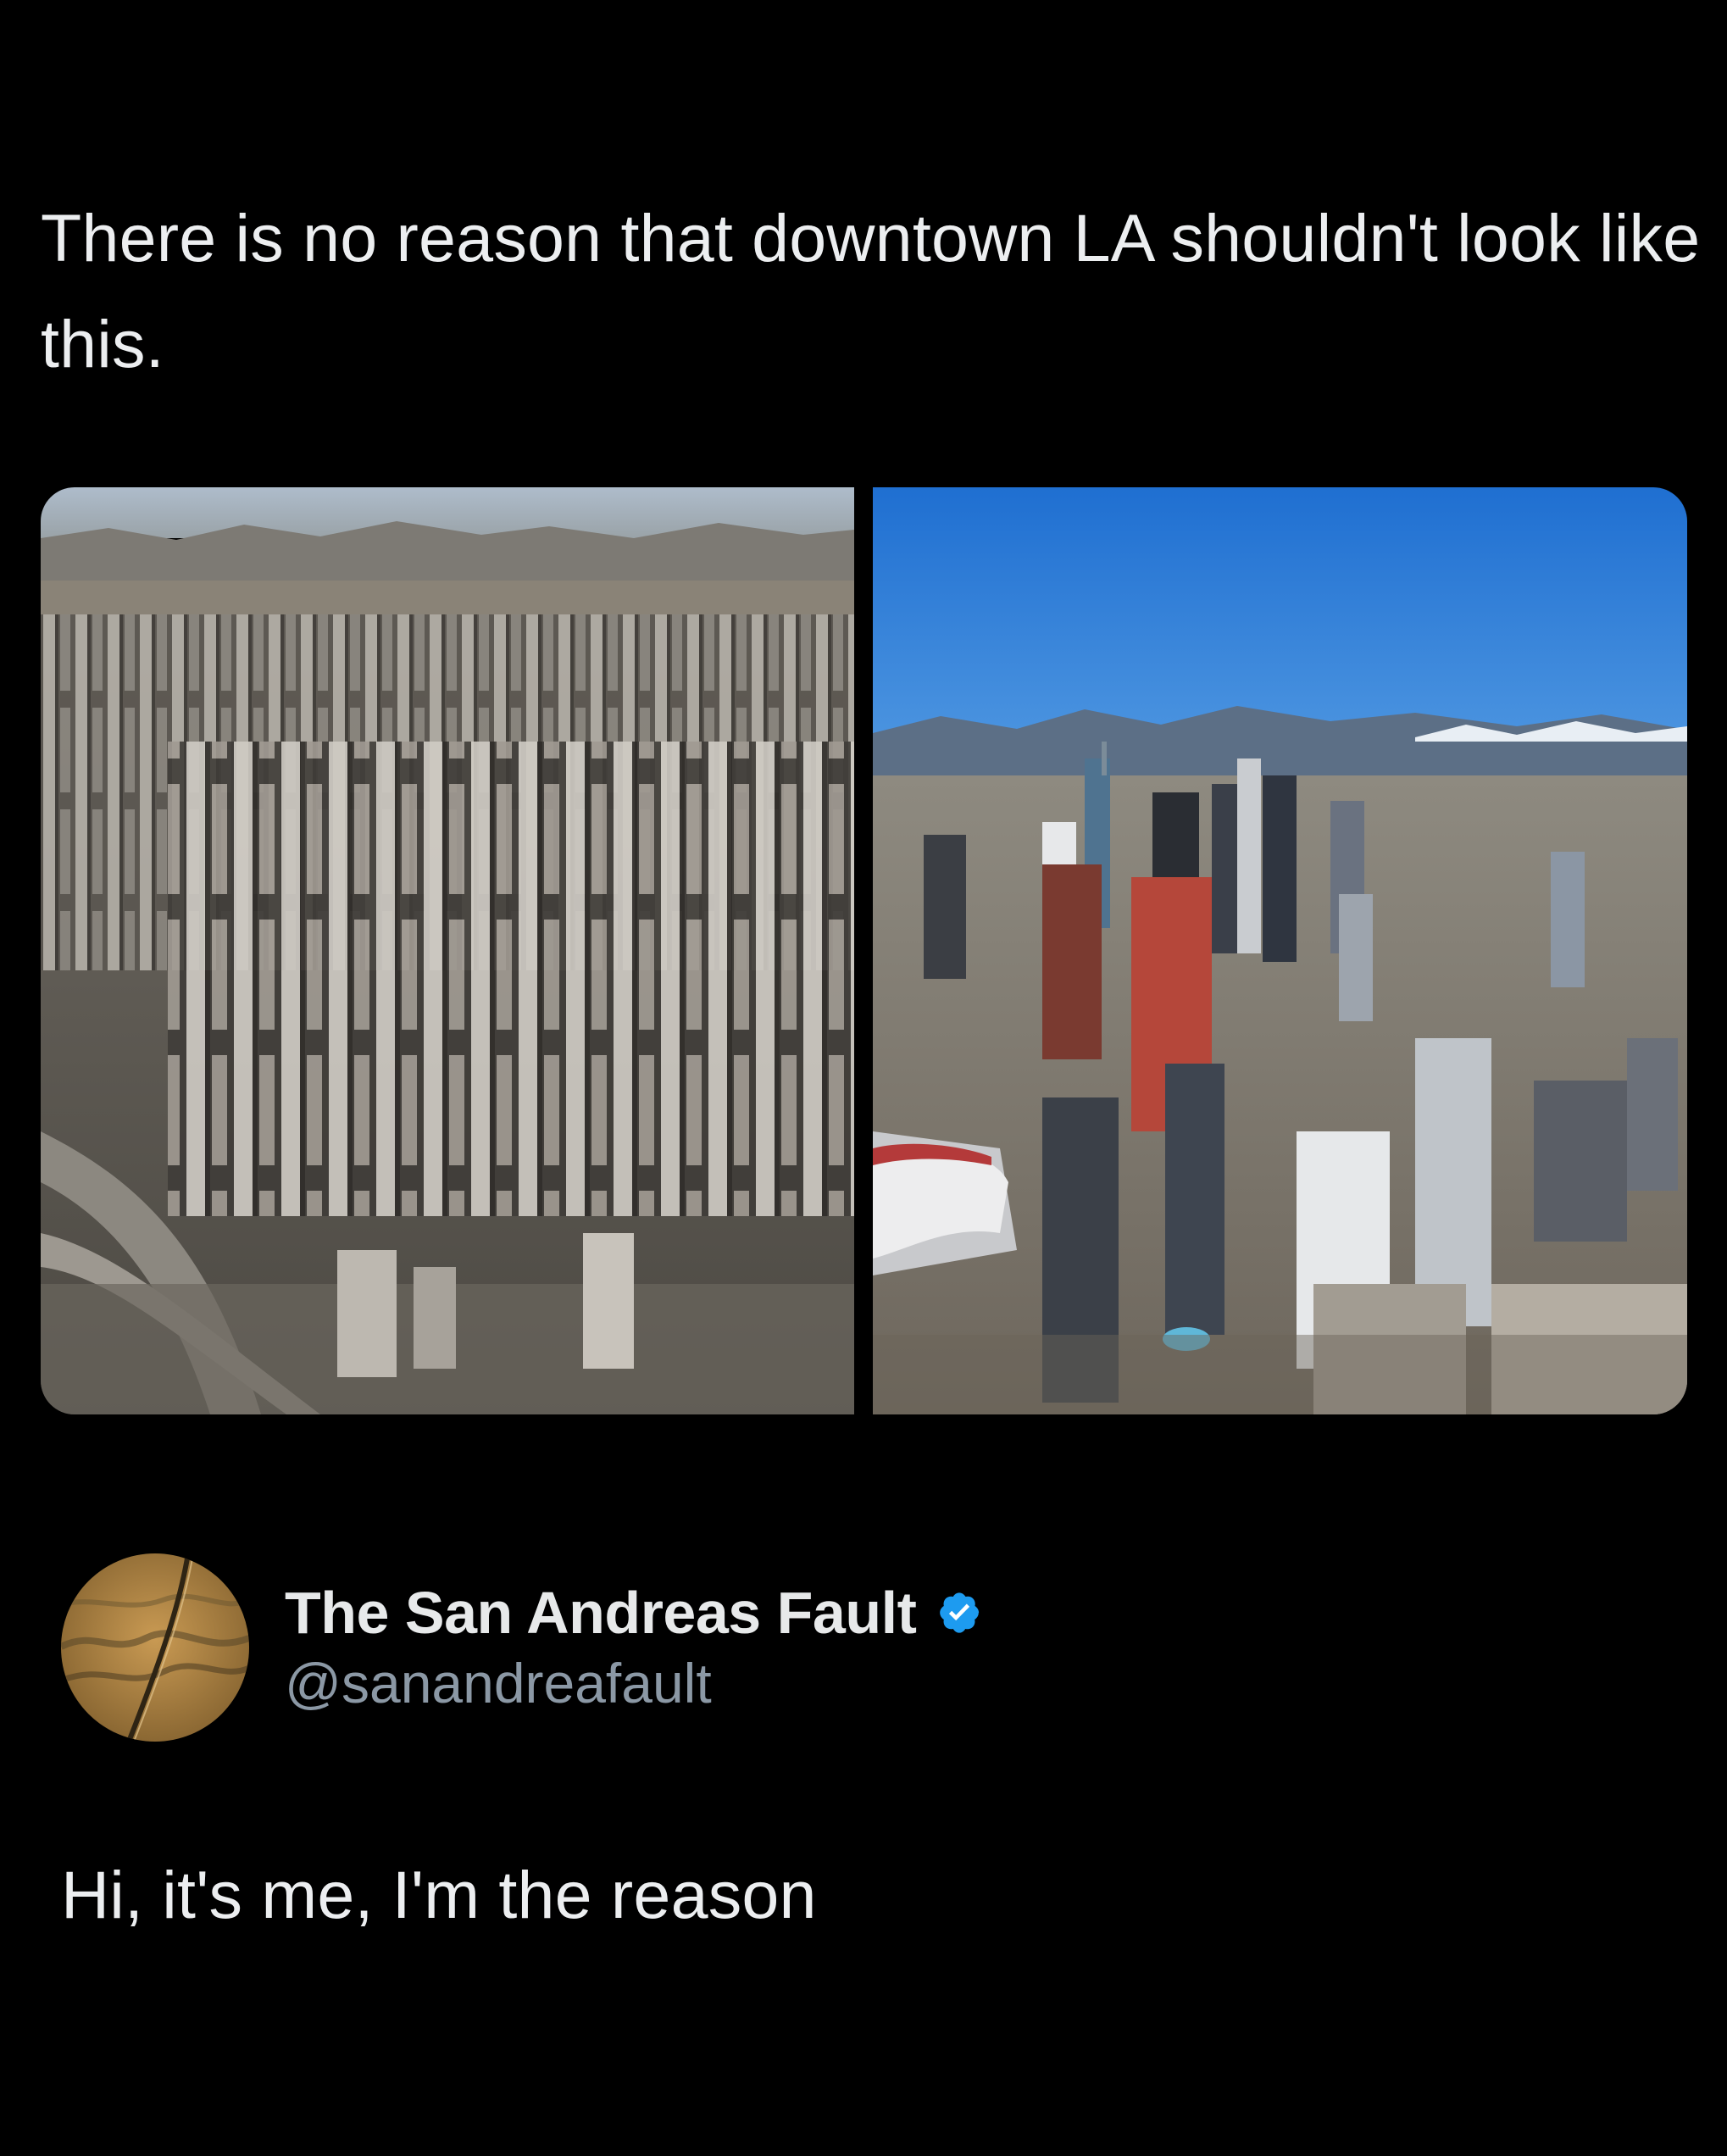 The height and width of the screenshot is (2156, 1727). Describe the element at coordinates (601, 1613) in the screenshot. I see `display-name: The San Andreas Fault` at that location.